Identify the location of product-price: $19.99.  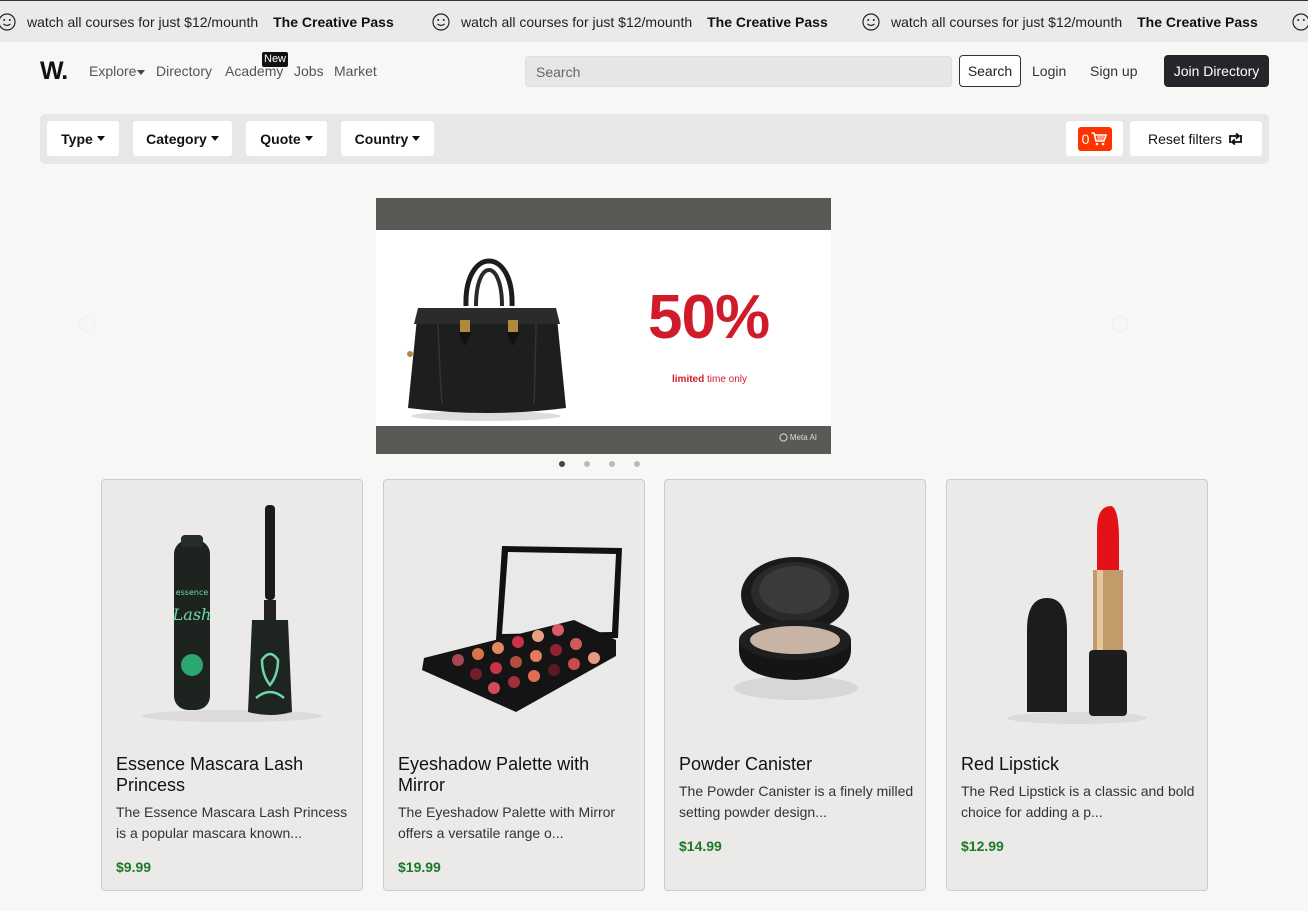
(419, 867).